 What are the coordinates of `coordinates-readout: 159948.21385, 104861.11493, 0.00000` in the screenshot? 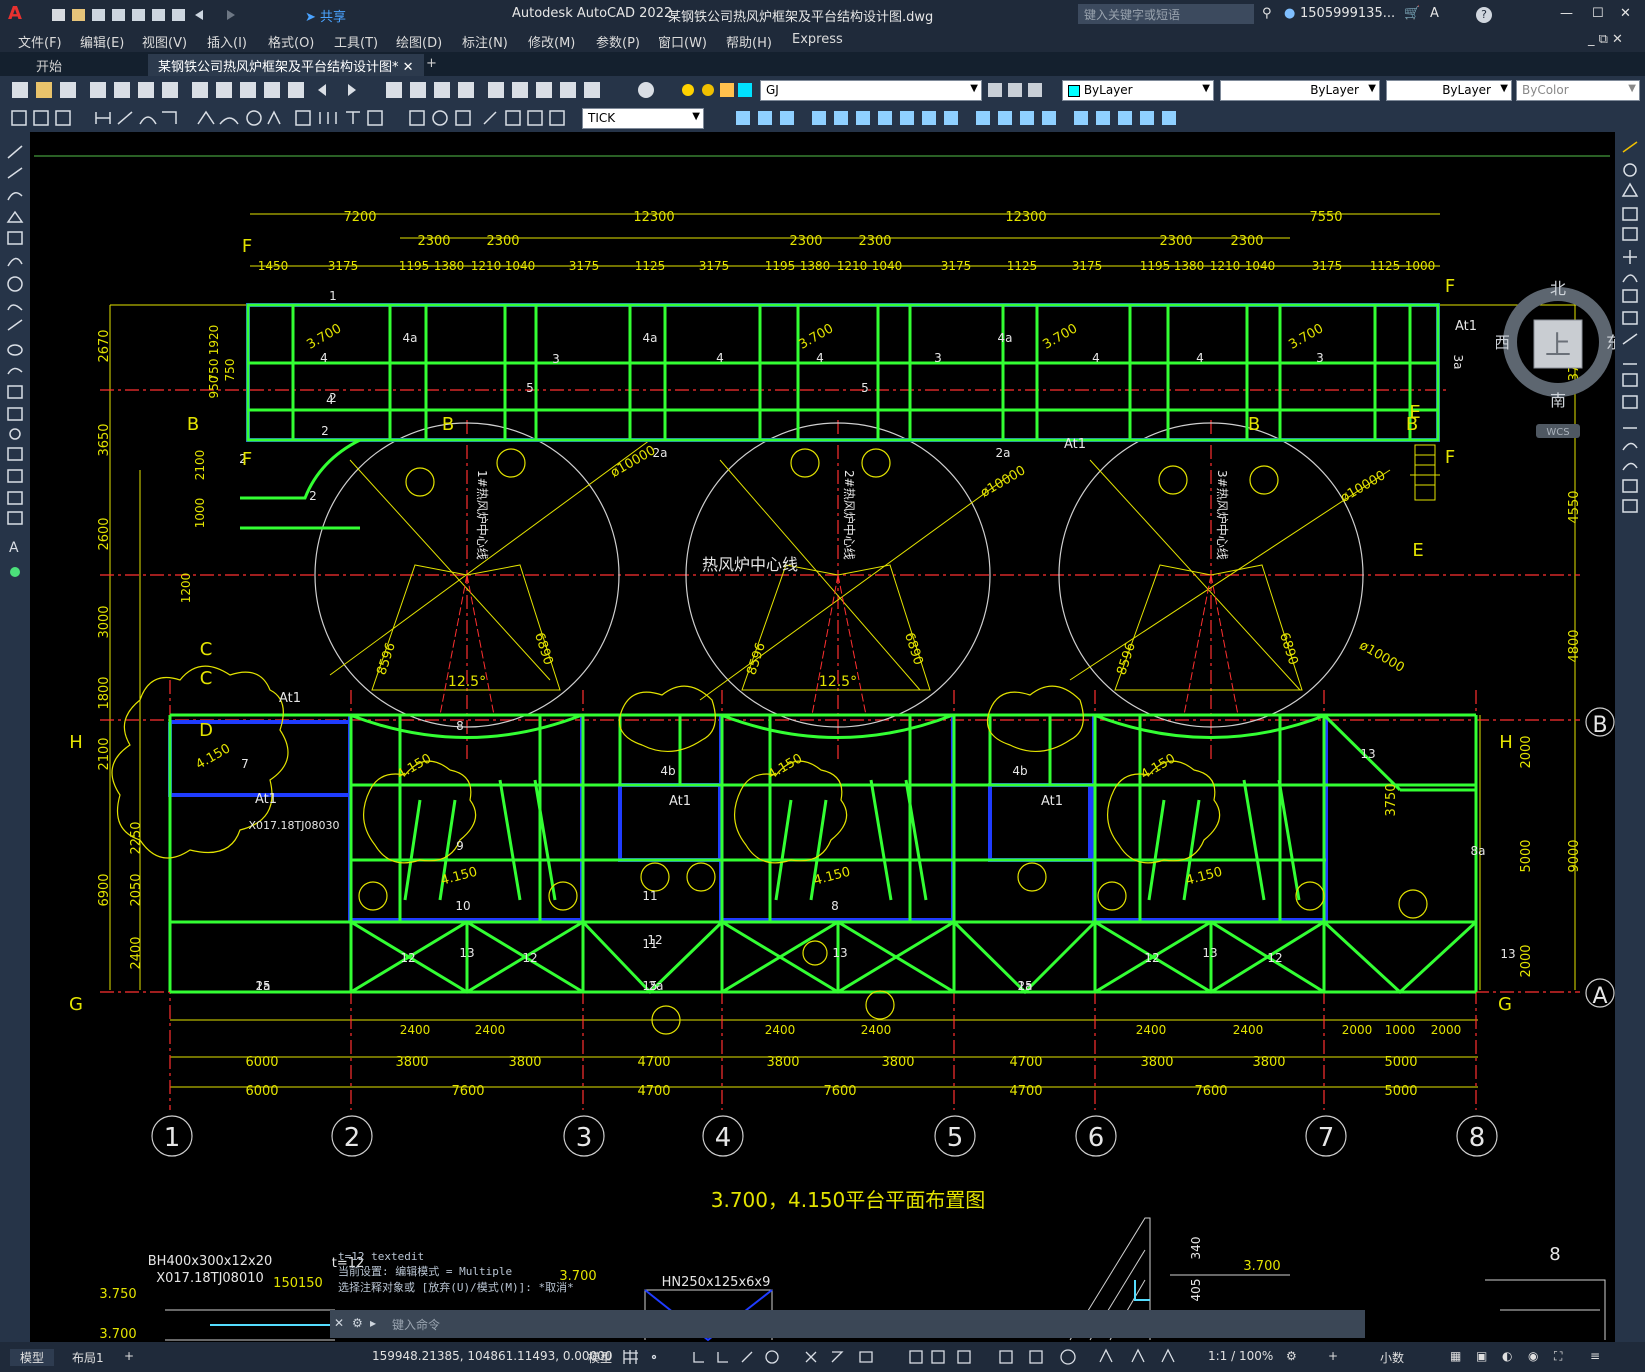 It's located at (492, 1356).